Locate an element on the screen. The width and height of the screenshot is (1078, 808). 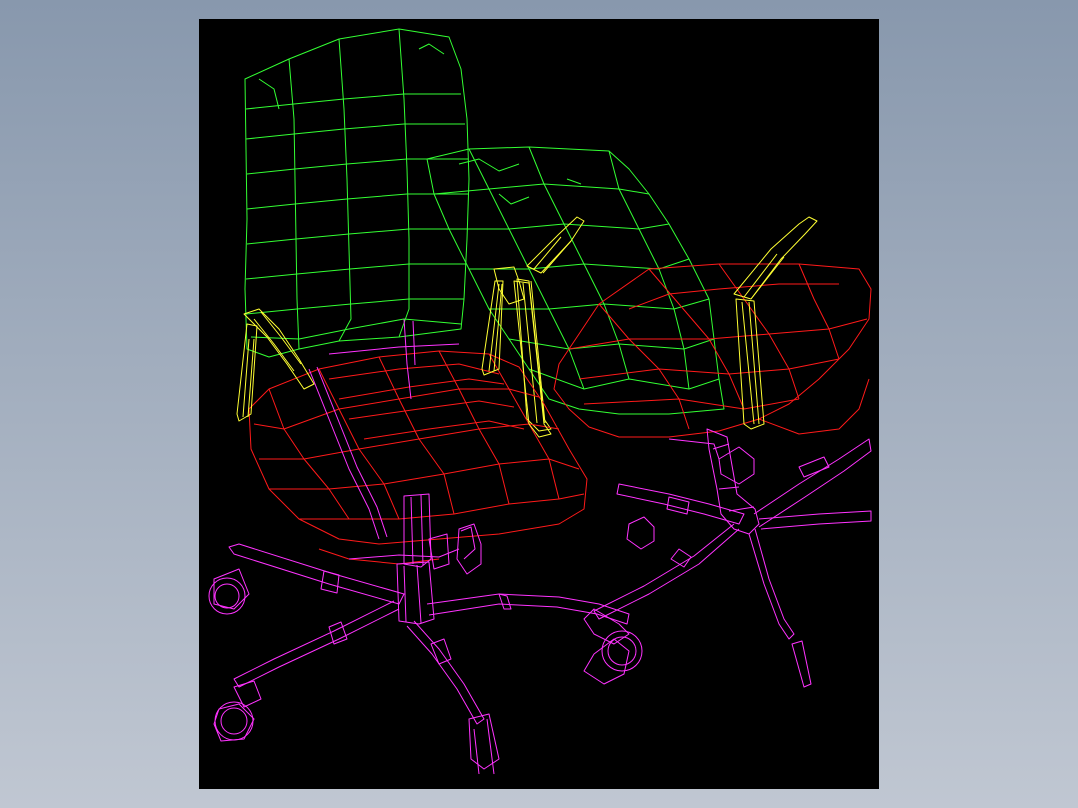
front-base is located at coordinates (419, 634).